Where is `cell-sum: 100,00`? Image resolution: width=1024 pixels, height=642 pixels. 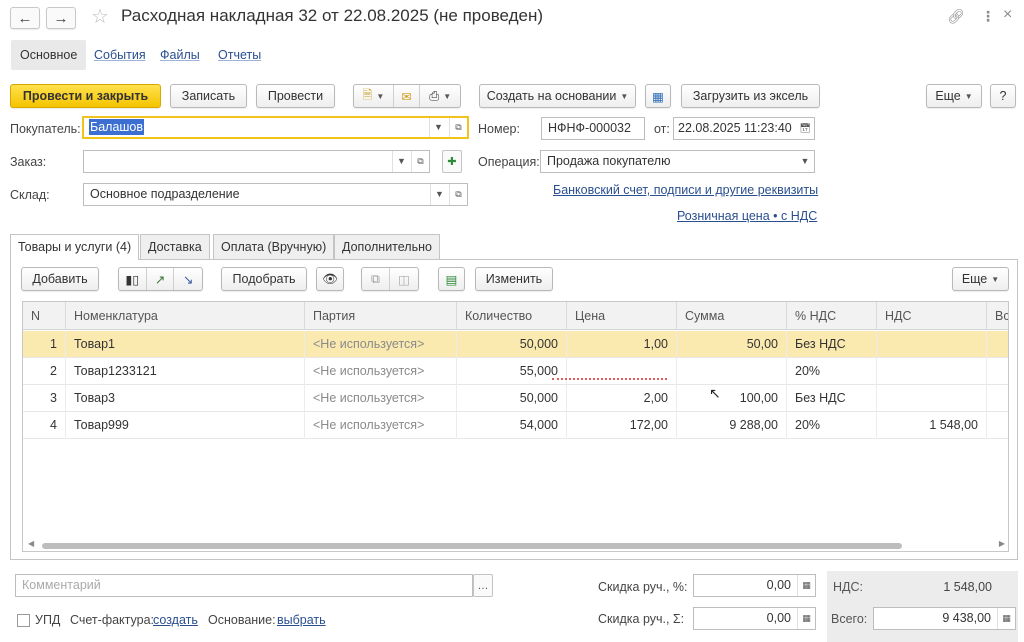
cell-sum: 100,00 is located at coordinates (732, 398).